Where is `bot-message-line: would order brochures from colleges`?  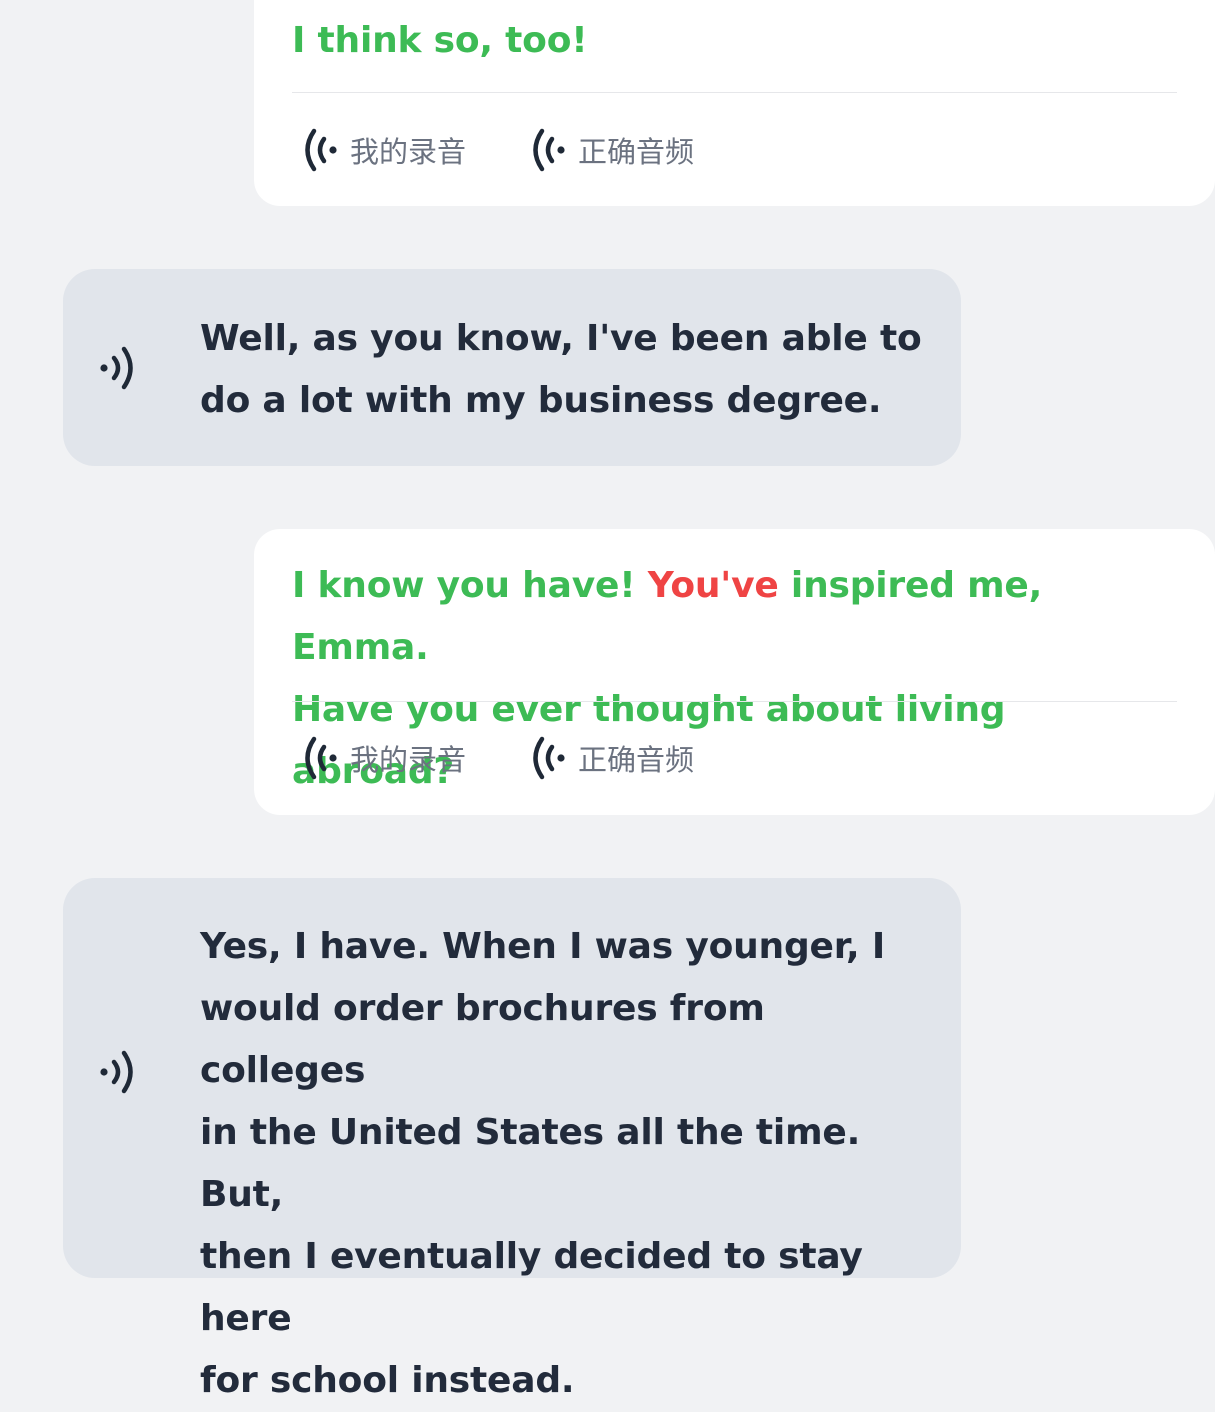 bot-message-line: would order brochures from colleges is located at coordinates (482, 1039).